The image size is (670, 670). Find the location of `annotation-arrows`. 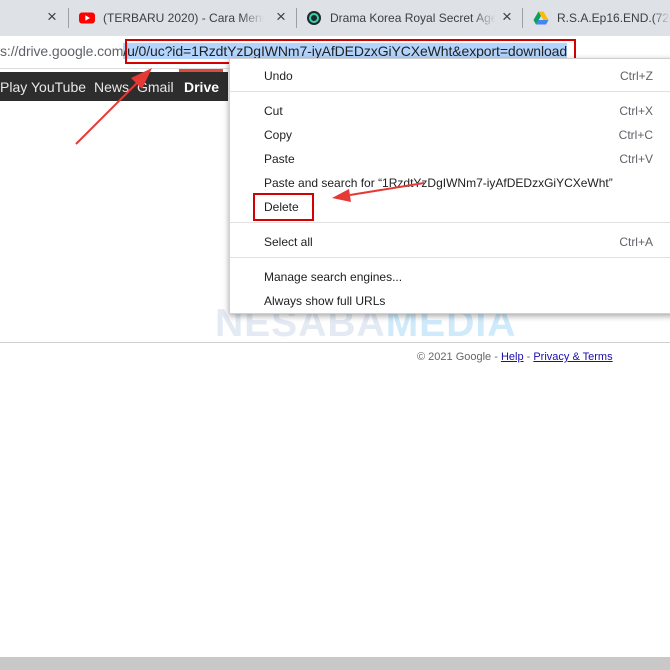

annotation-arrows is located at coordinates (250, 135).